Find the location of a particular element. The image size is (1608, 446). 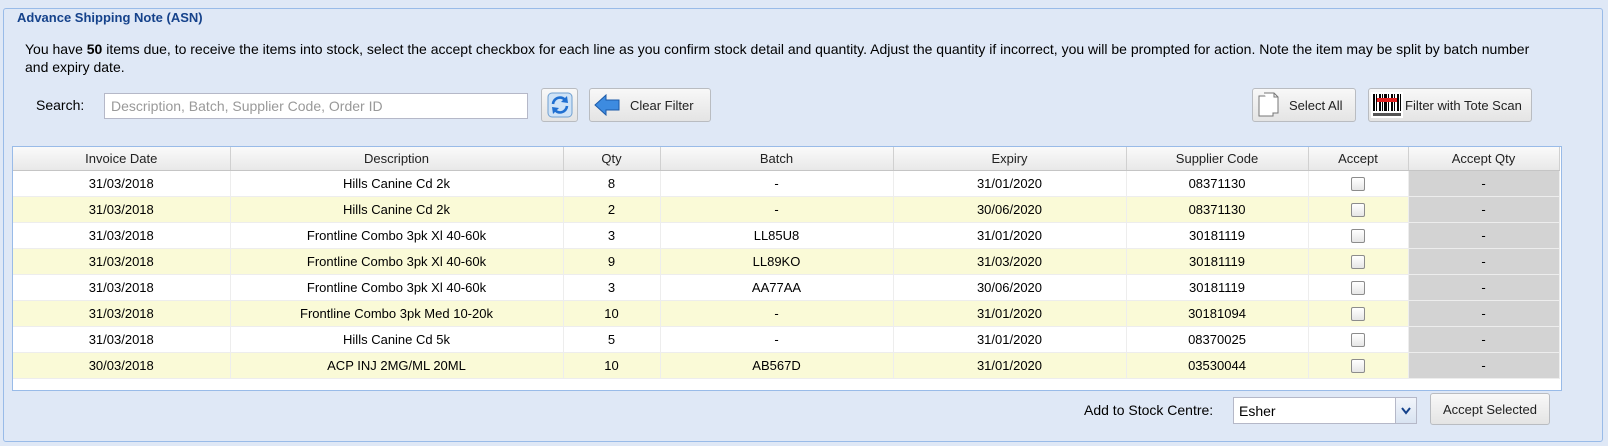

qty-cell: 5 is located at coordinates (612, 339).